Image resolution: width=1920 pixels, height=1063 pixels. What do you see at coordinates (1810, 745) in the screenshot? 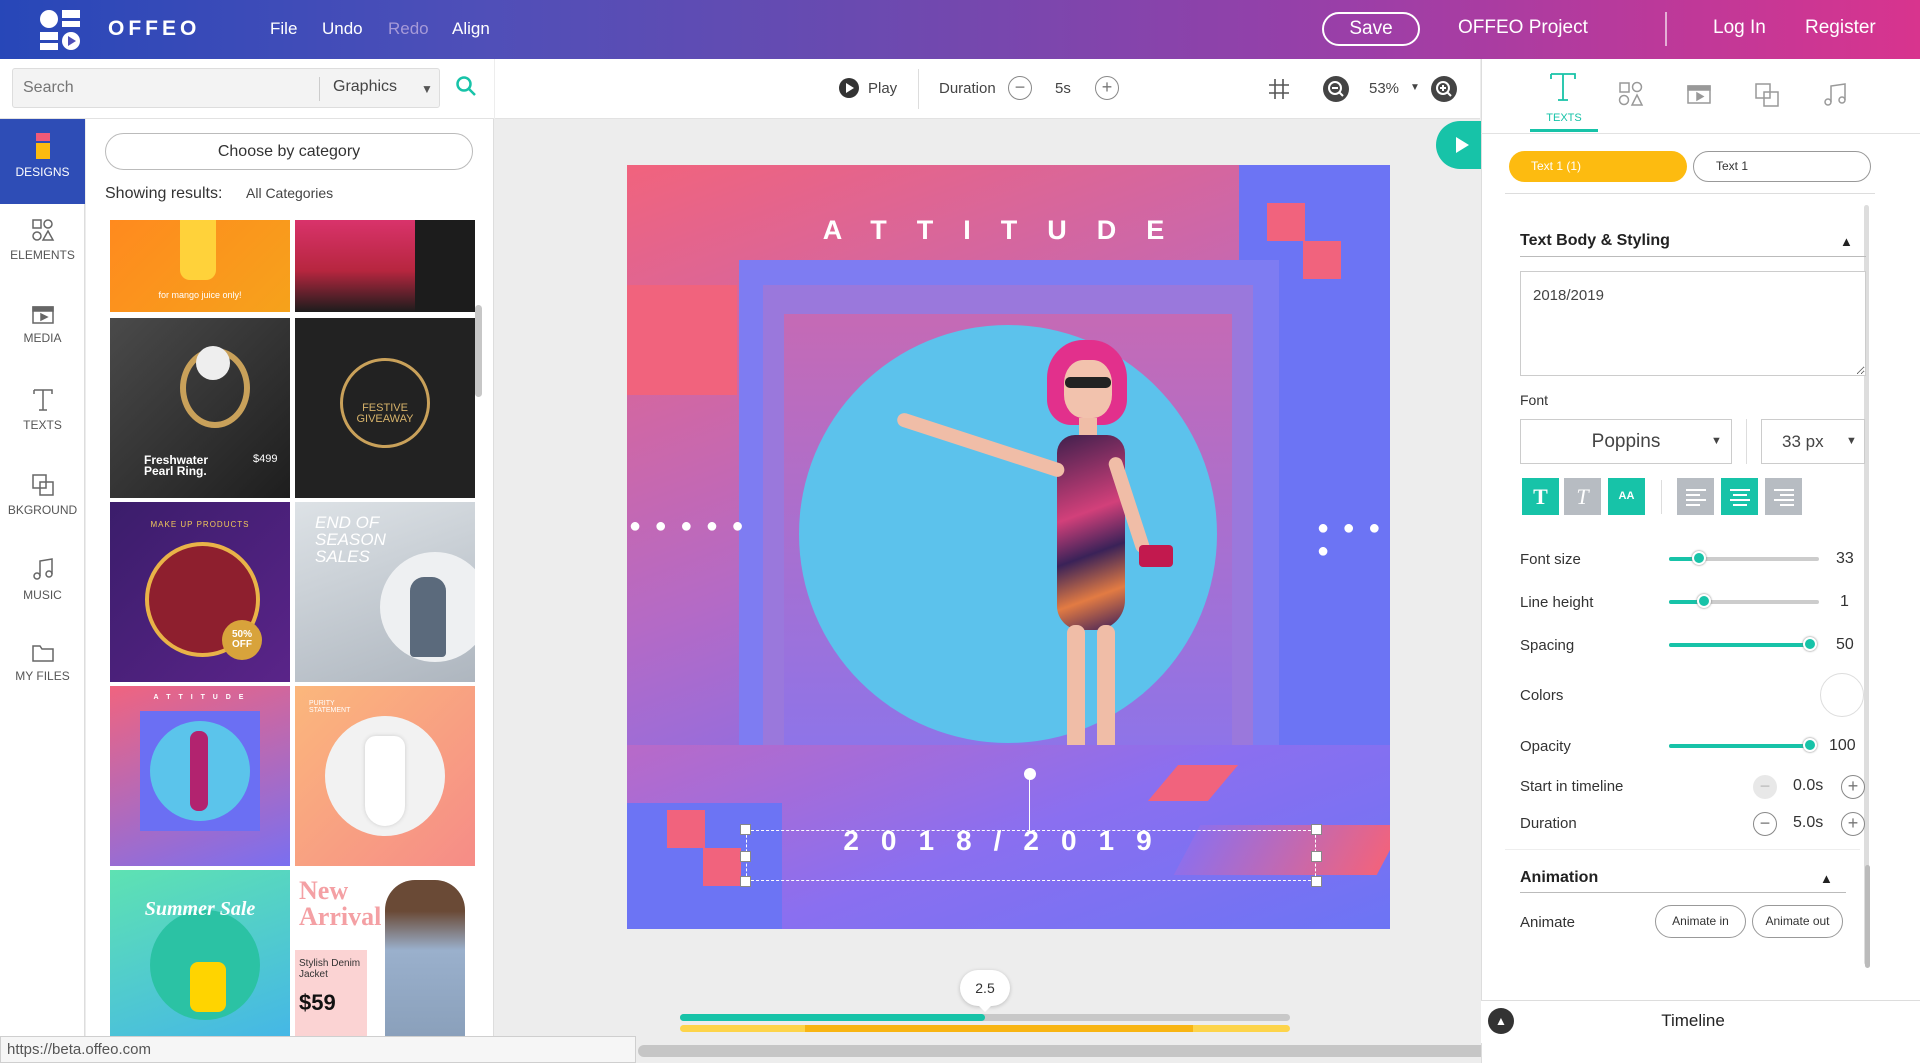
I see `opacity-knob` at bounding box center [1810, 745].